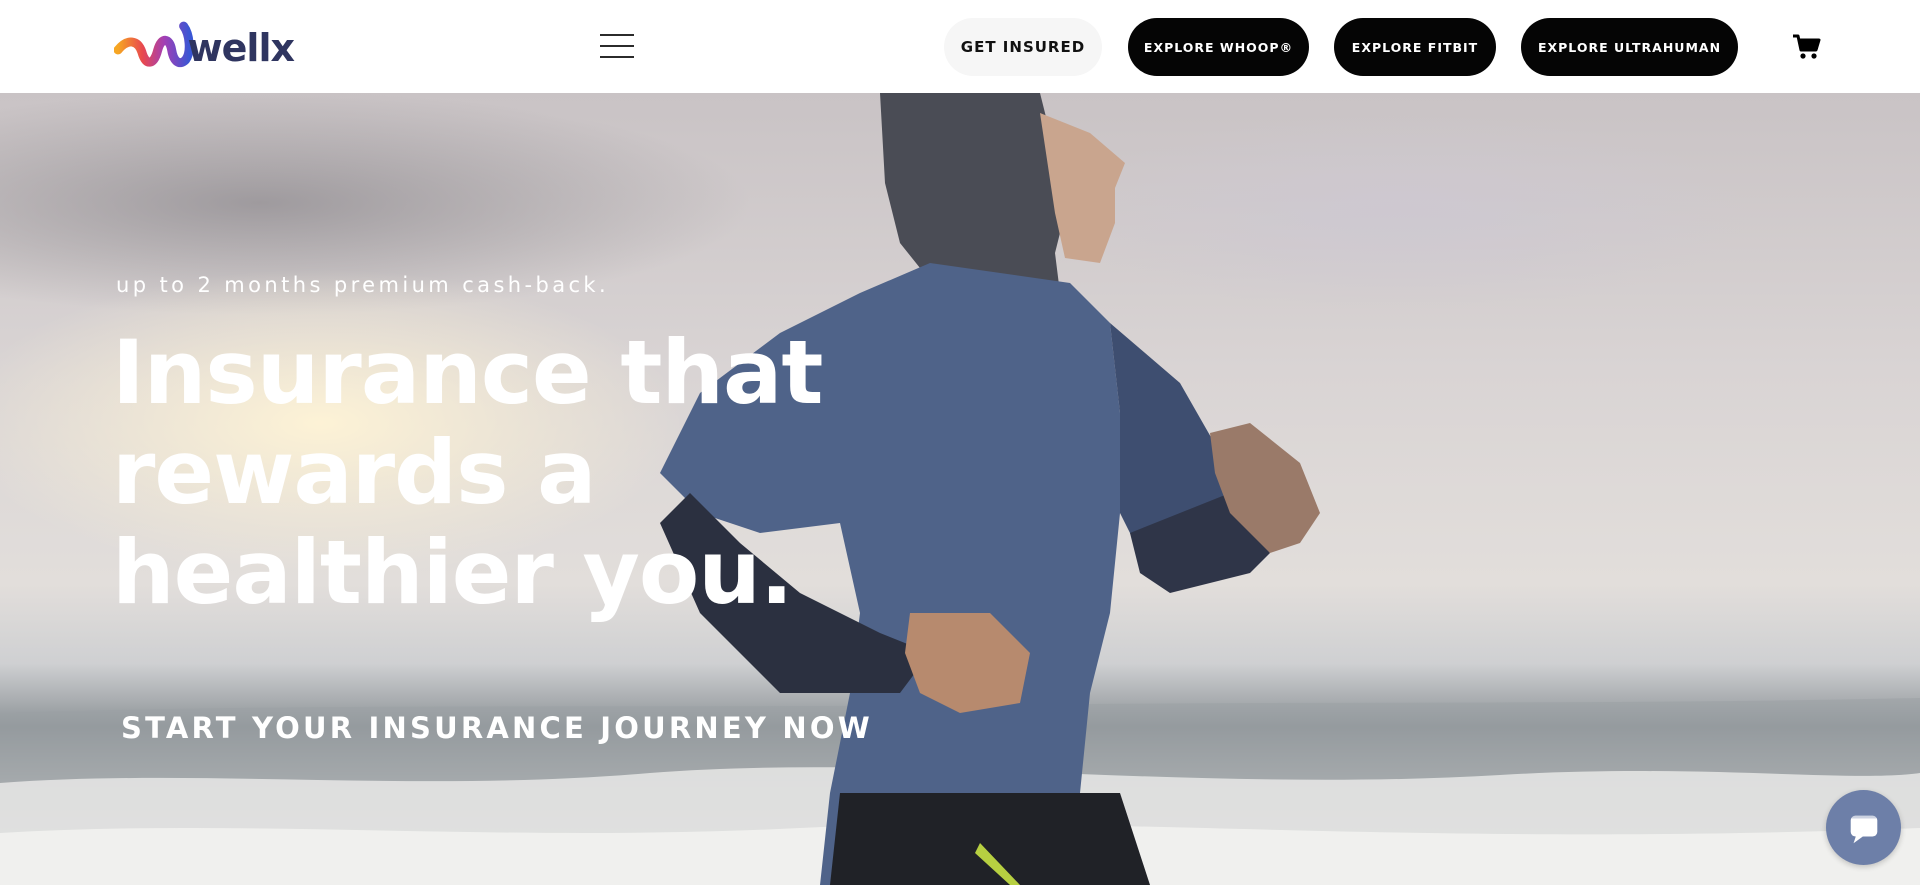 Image resolution: width=1920 pixels, height=885 pixels. What do you see at coordinates (1415, 47) in the screenshot?
I see `explore-fitbit-button: EXPLORE FITBIT` at bounding box center [1415, 47].